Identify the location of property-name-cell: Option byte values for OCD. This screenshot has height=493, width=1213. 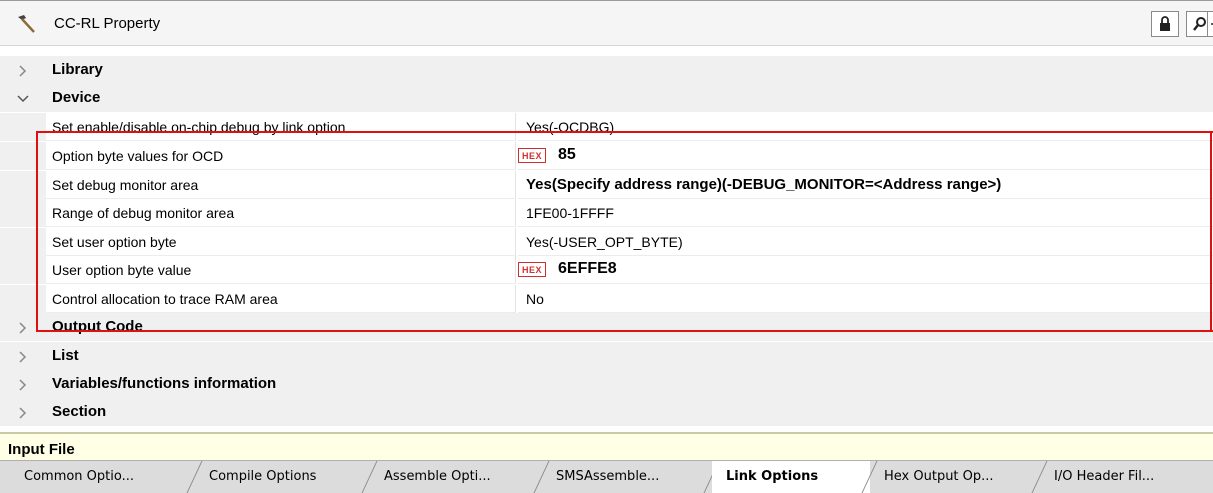
(281, 156).